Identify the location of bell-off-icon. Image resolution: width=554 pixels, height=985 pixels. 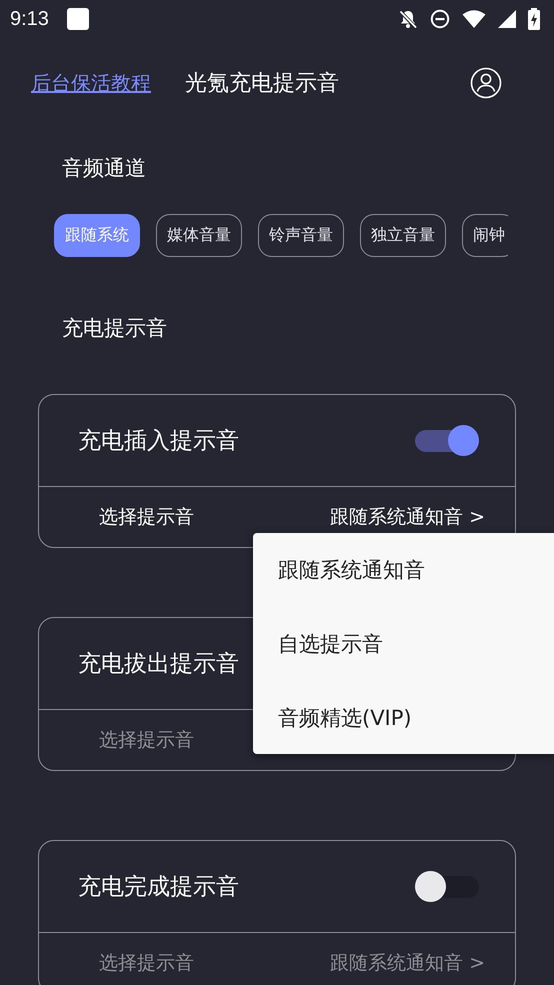
(408, 19).